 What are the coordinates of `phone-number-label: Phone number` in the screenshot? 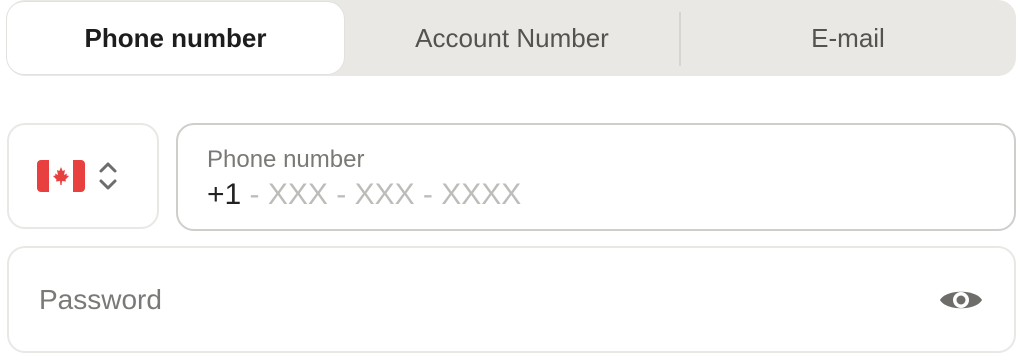 It's located at (286, 159).